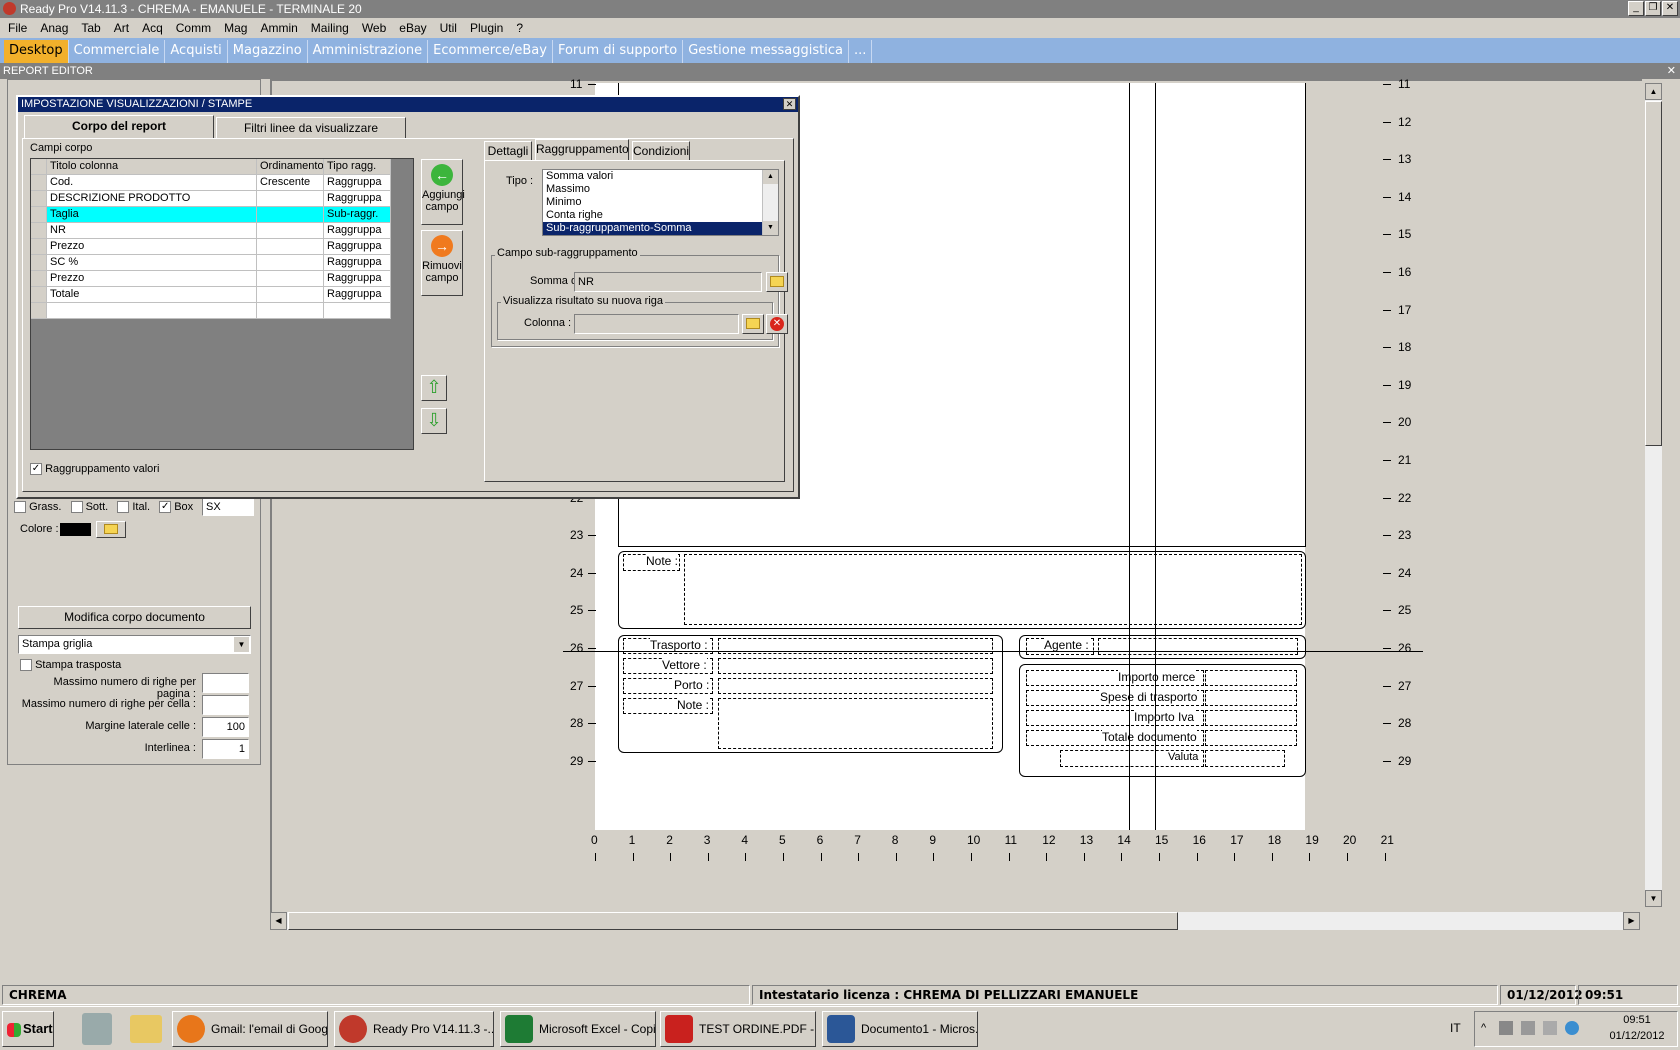  I want to click on vertical-scroll-thumb, so click(1653, 273).